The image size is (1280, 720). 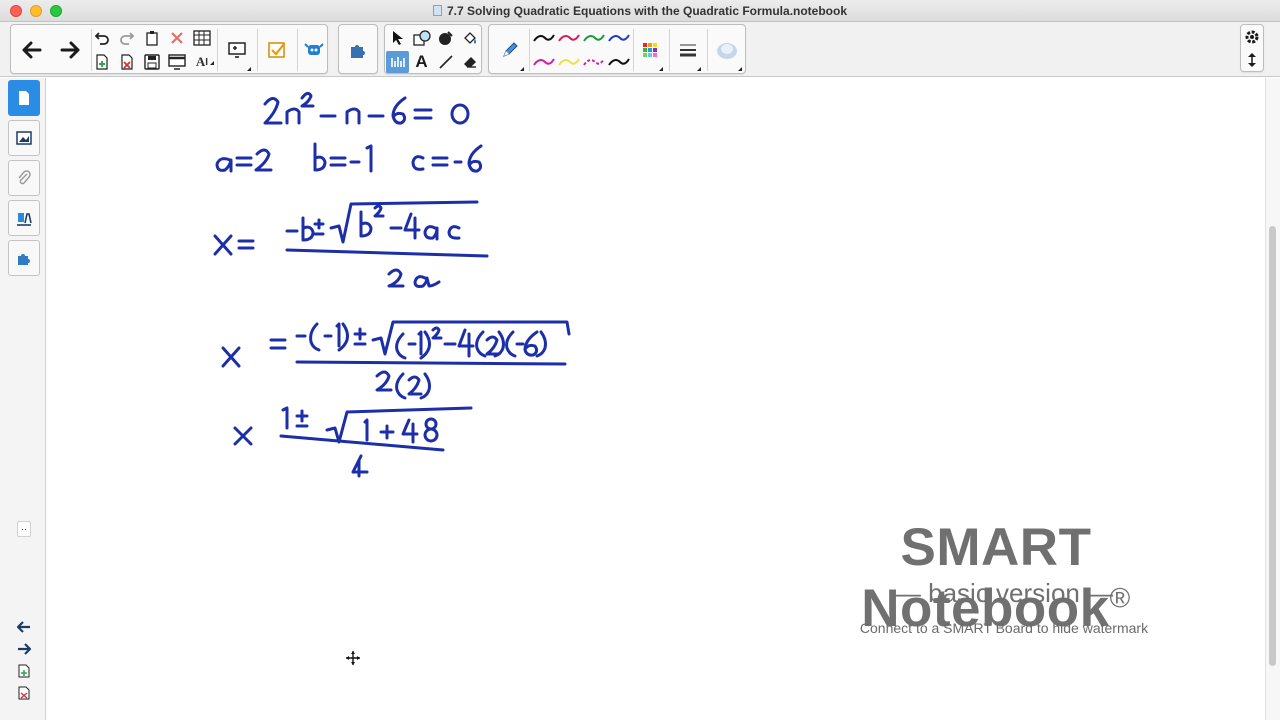 I want to click on sidebar-tab-gallery, so click(x=24, y=138).